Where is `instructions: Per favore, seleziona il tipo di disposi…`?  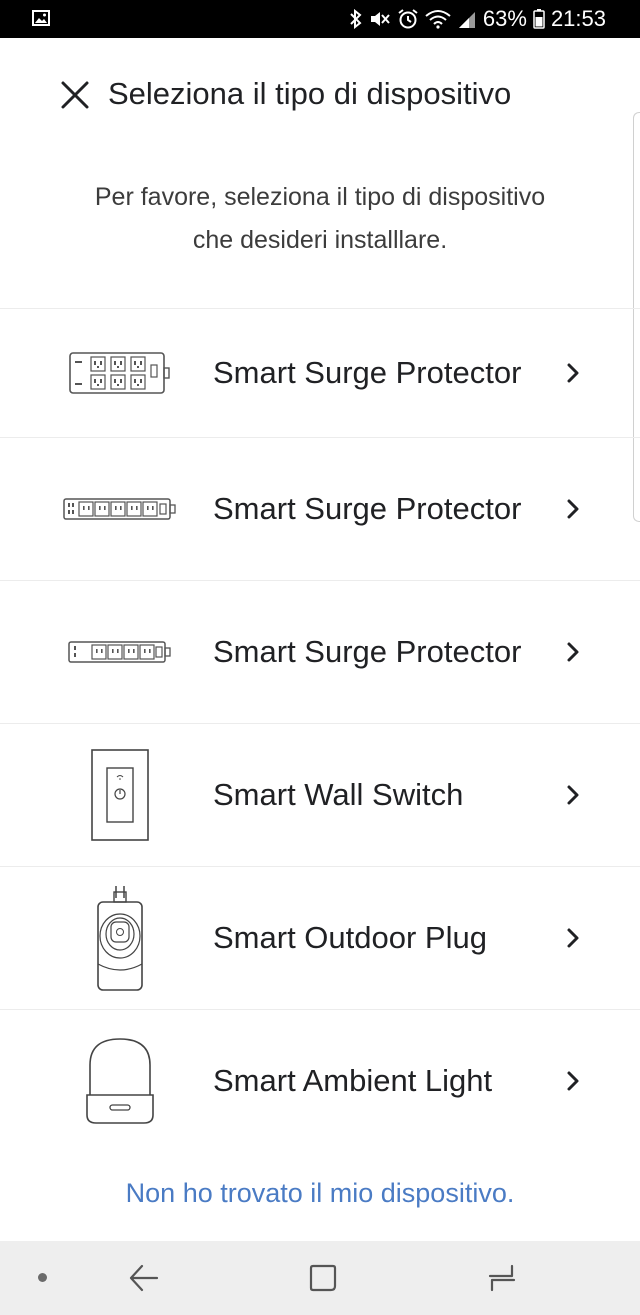 instructions: Per favore, seleziona il tipo di disposi… is located at coordinates (320, 219).